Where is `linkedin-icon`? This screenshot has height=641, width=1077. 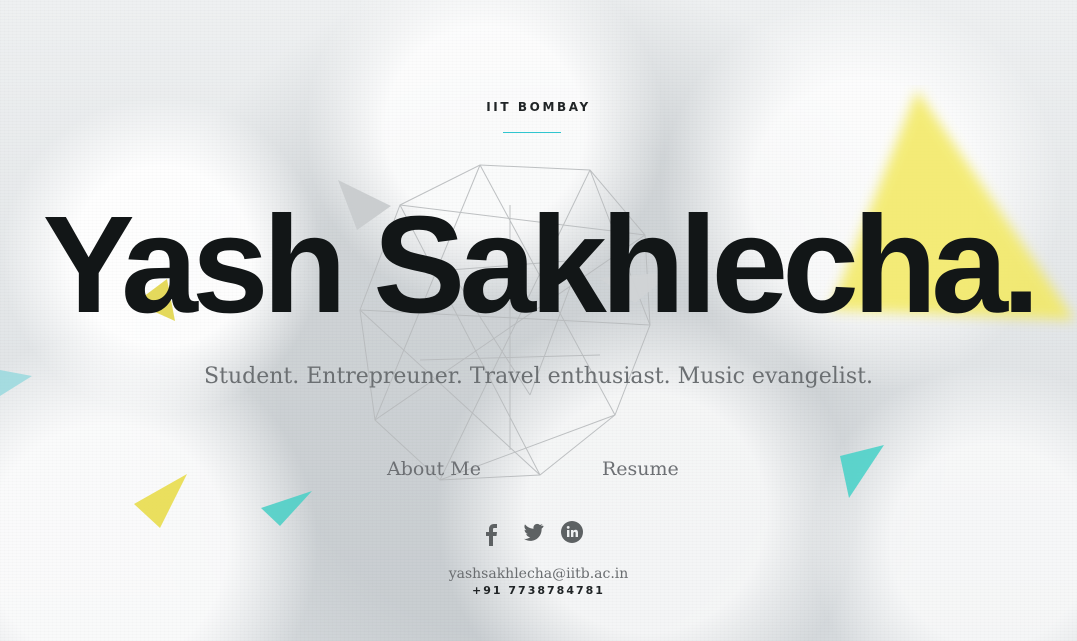 linkedin-icon is located at coordinates (572, 532).